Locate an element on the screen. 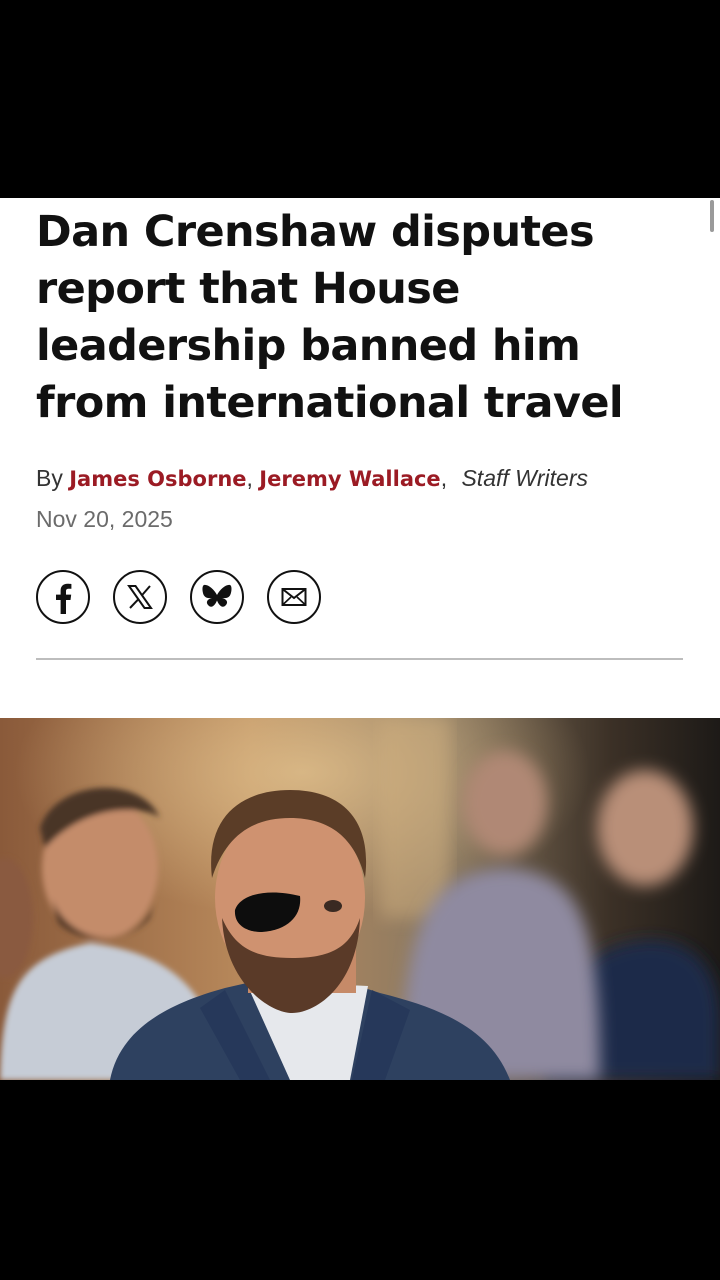 The width and height of the screenshot is (720, 1280). email-icon is located at coordinates (294, 597).